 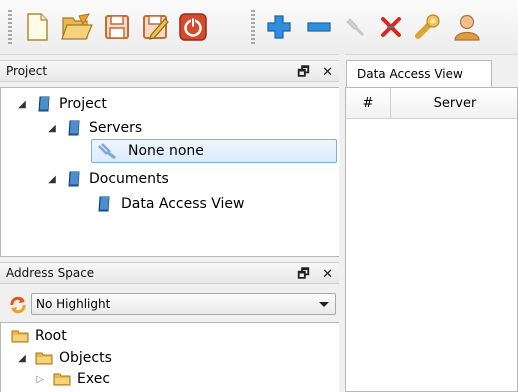 I want to click on user-button, so click(x=467, y=27).